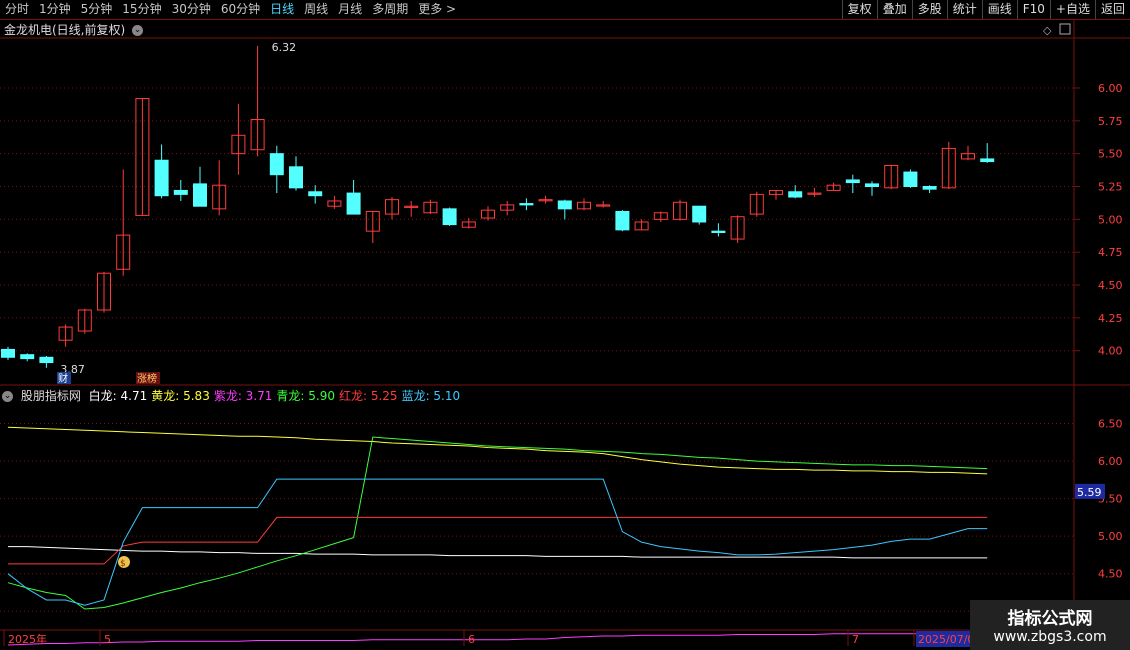  What do you see at coordinates (27, 639) in the screenshot?
I see `date-label: 2025年` at bounding box center [27, 639].